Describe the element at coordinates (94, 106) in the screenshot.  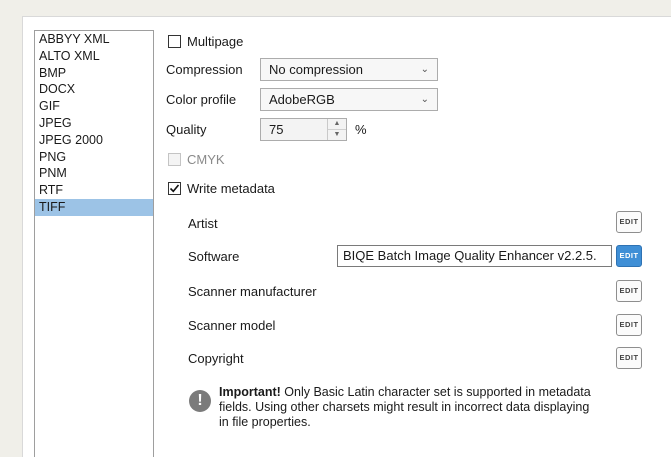
I see `format-item-gif: GIF` at that location.